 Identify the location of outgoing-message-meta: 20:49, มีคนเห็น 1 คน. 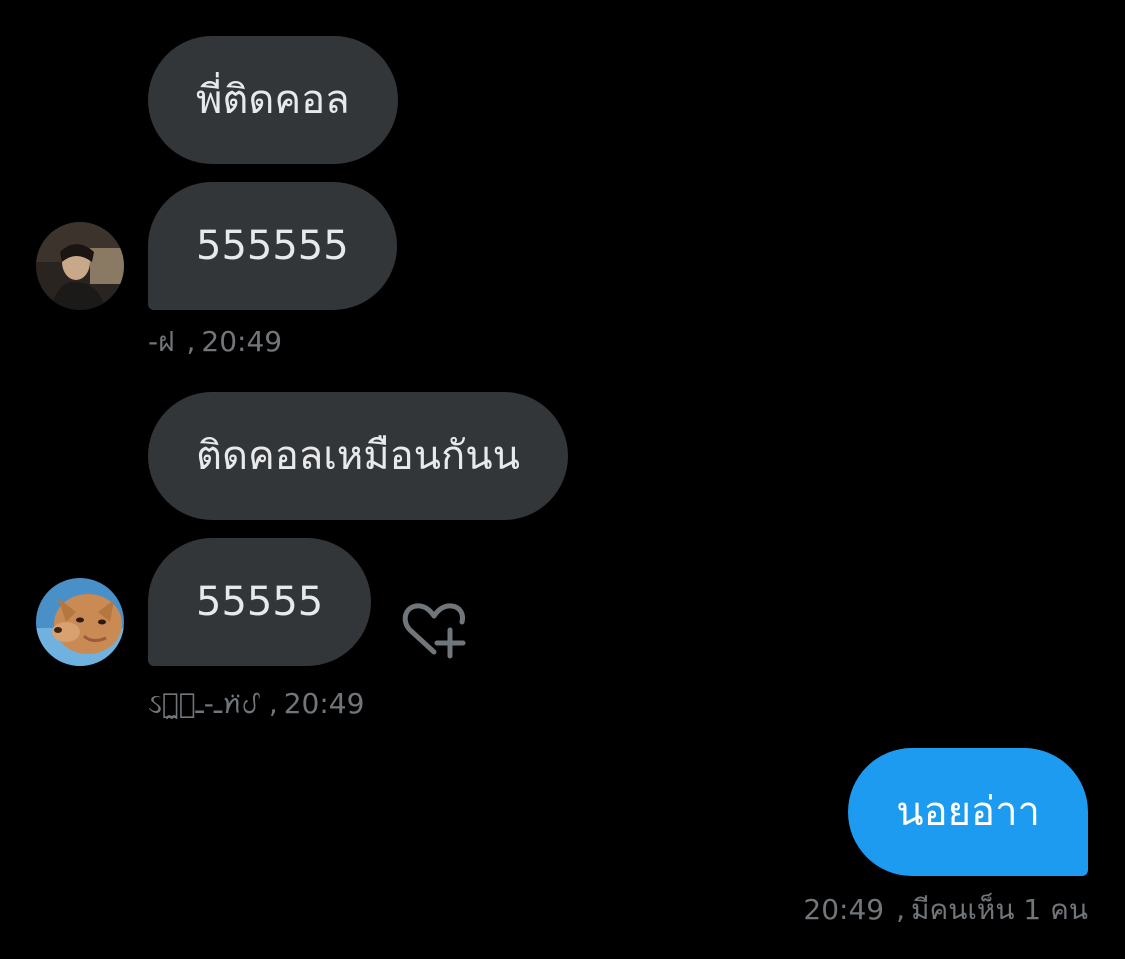
(945, 909).